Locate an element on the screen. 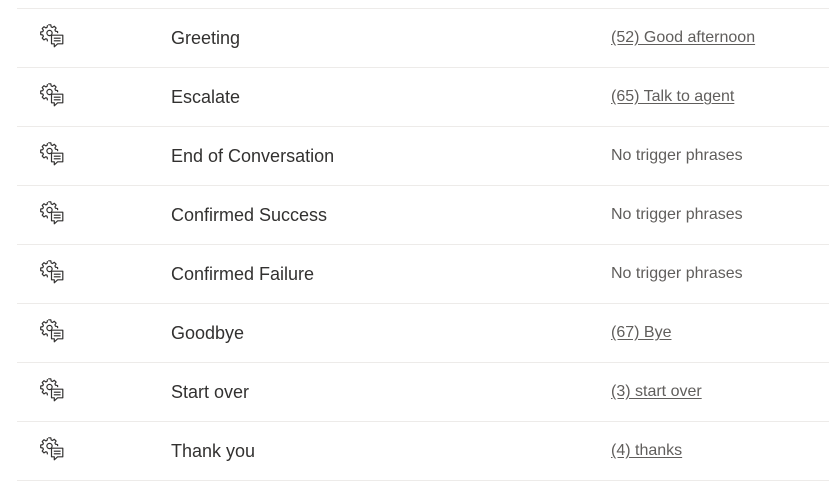 Image resolution: width=829 pixels, height=494 pixels. topic-name: Goodbye is located at coordinates (207, 333).